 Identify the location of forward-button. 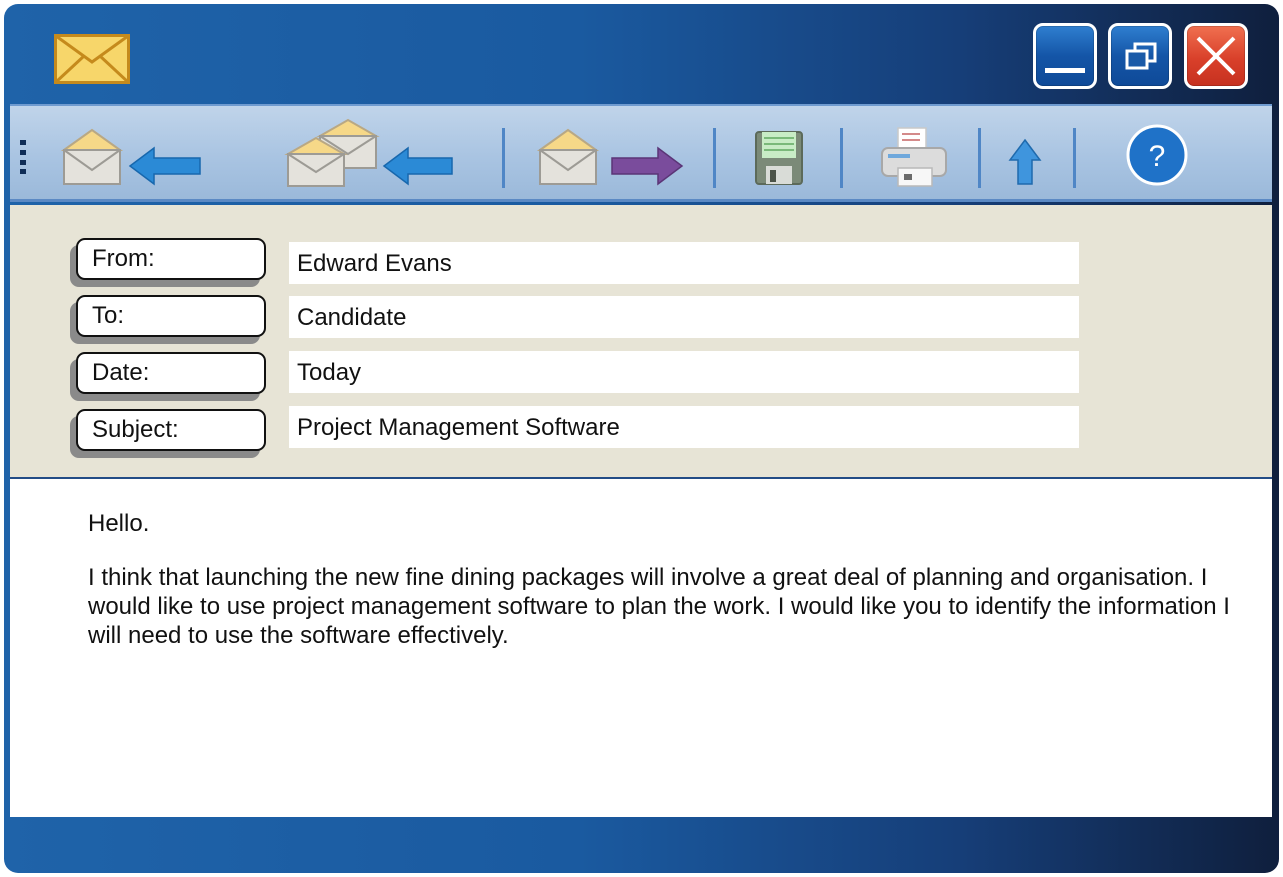
(610, 154).